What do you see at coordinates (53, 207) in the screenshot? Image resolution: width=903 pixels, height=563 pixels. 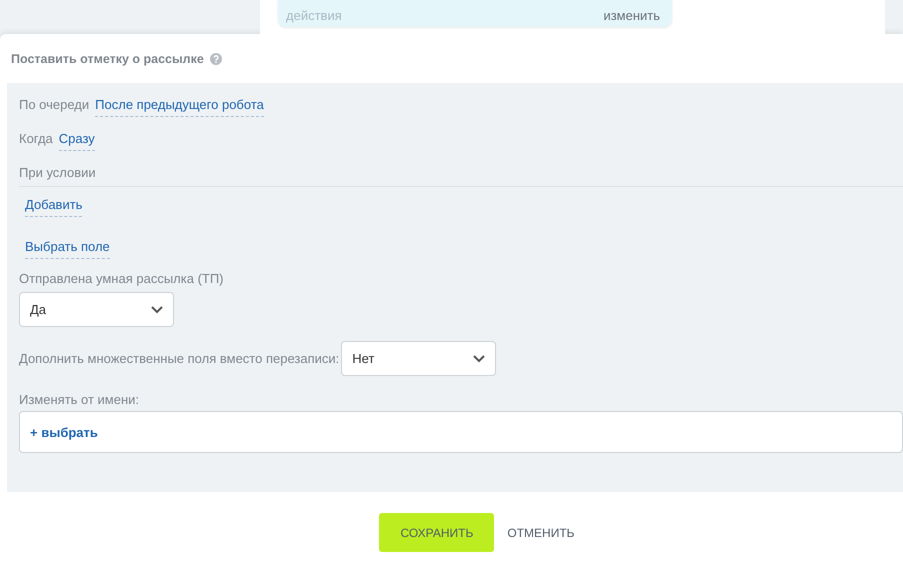 I see `add-link: Добавить` at bounding box center [53, 207].